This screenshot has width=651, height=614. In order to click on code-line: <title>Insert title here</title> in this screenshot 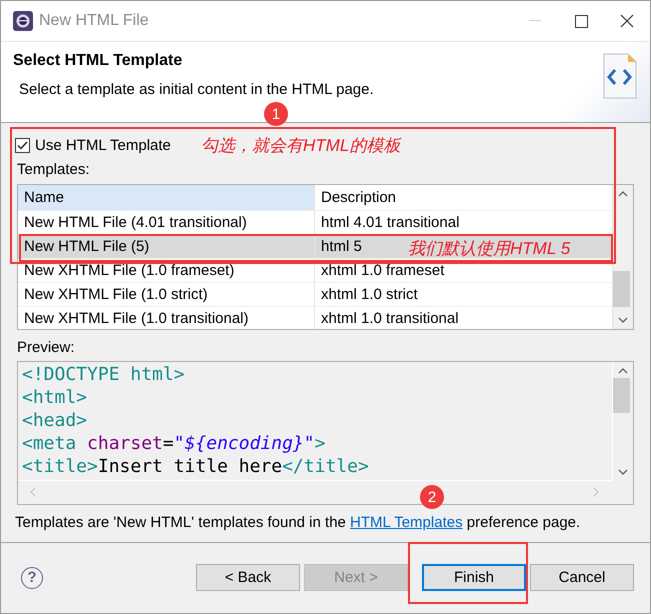, I will do `click(195, 466)`.